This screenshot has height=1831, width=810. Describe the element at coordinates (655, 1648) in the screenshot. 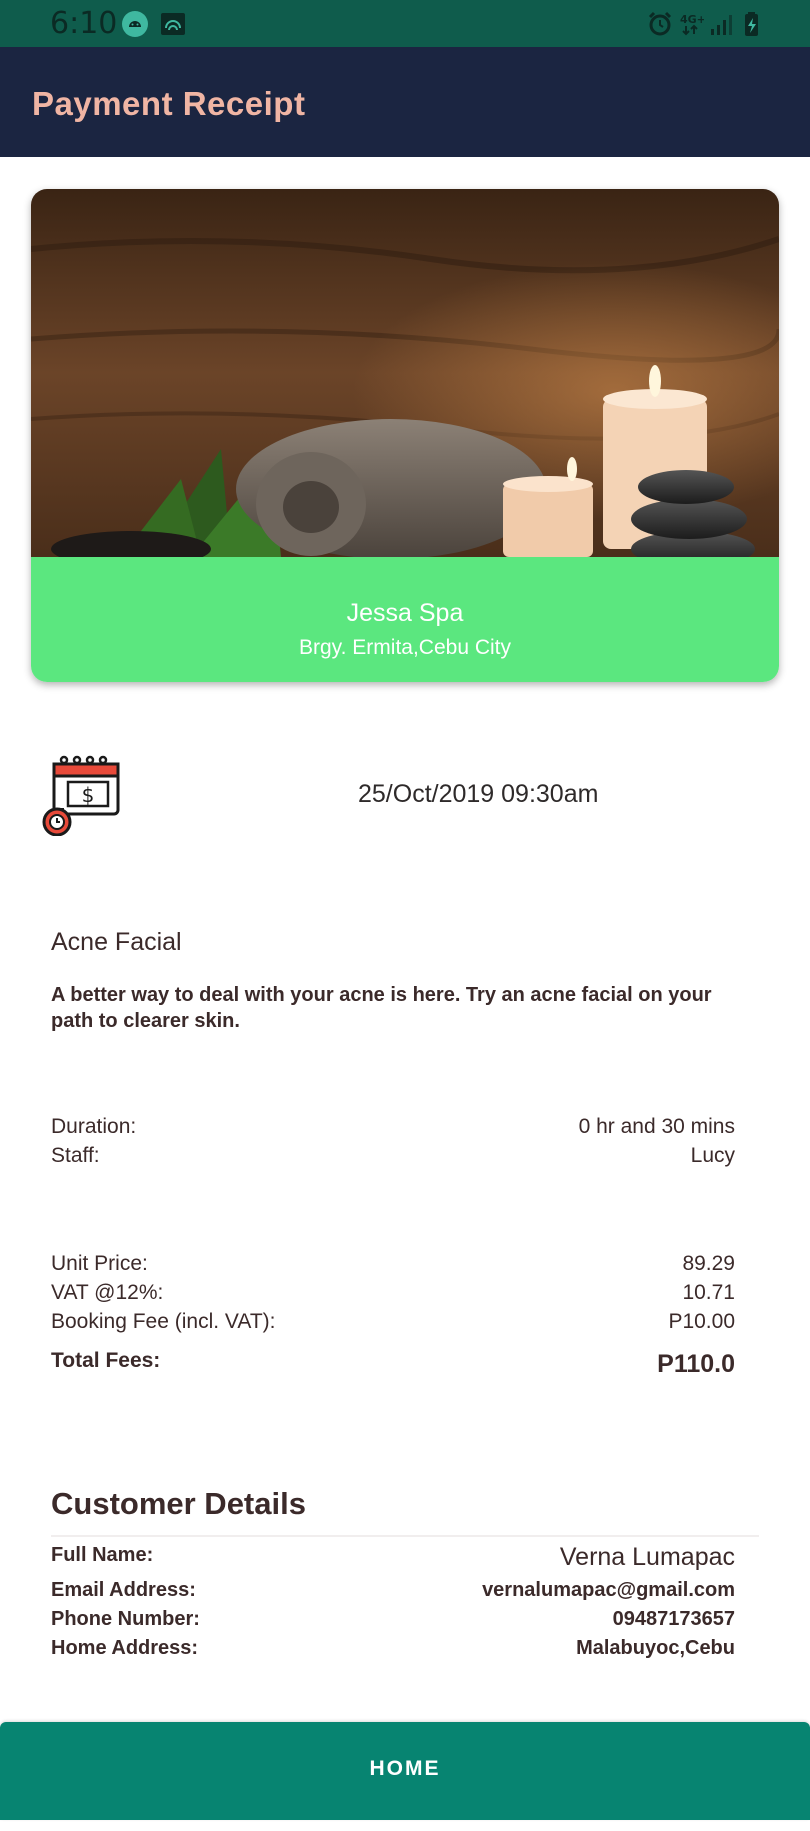

I see `address-value: Malabuyoc,Cebu` at that location.